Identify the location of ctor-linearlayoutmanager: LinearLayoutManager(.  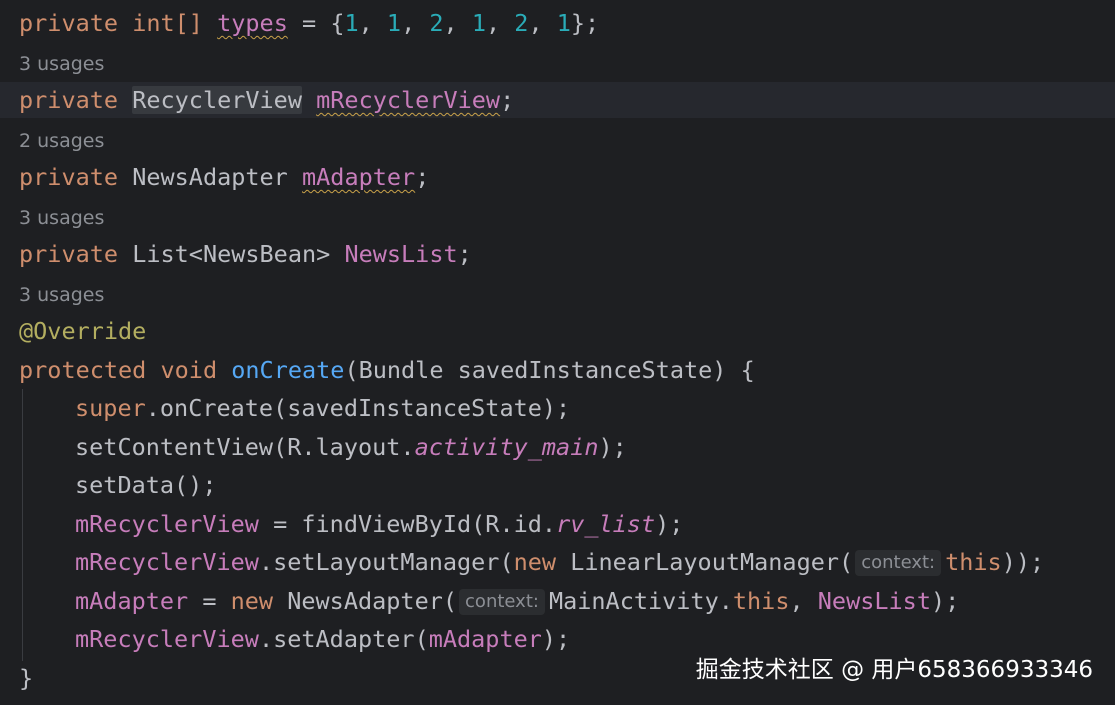
(705, 562).